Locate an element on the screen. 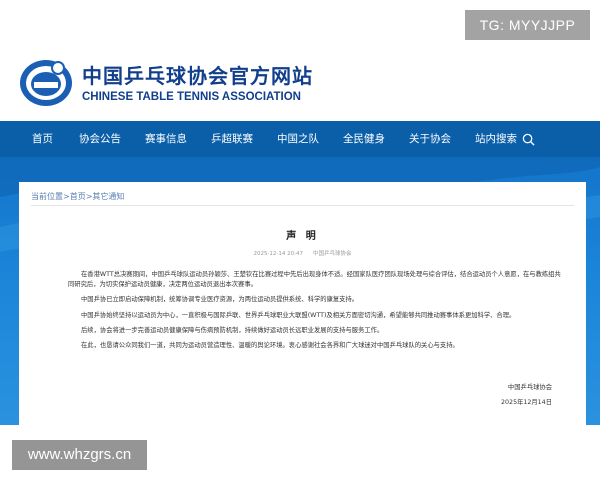  site-title-cn: 中国乒乓球协会官方网站 is located at coordinates (197, 76).